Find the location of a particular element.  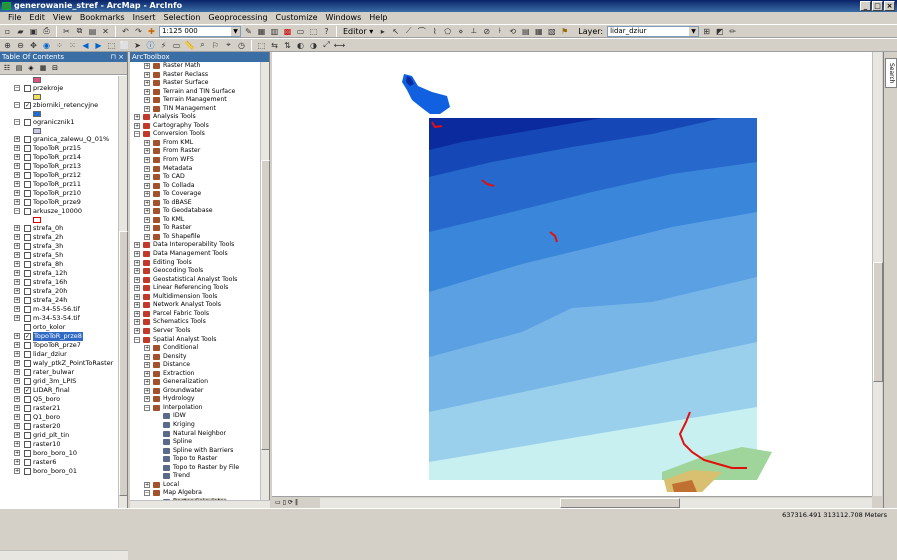

data-view-icon: ▭ is located at coordinates (278, 502).